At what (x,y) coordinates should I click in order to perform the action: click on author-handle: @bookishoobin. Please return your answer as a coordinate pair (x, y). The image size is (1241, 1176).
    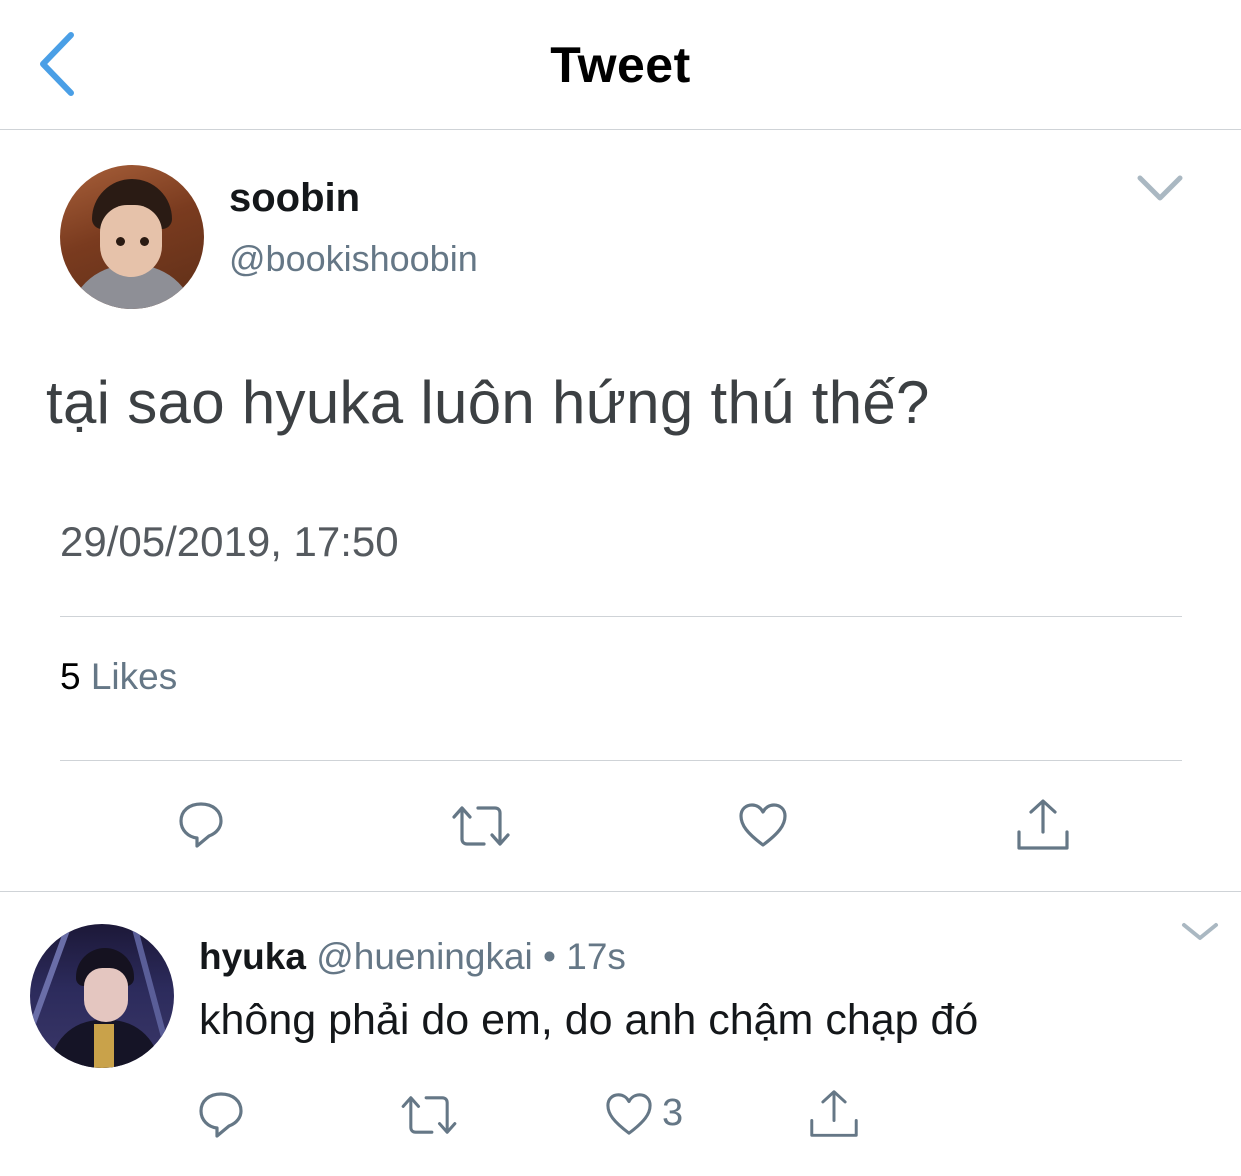
    Looking at the image, I should click on (353, 259).